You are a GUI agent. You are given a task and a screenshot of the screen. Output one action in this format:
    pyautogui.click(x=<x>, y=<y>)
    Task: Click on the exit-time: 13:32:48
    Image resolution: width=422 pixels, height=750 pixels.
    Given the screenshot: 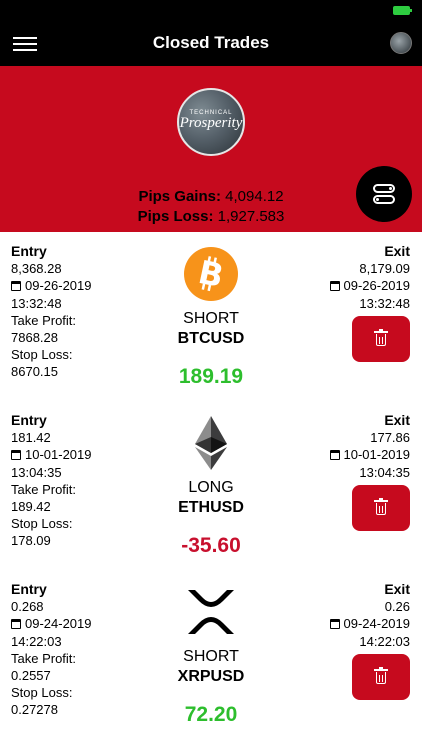 What is the action you would take?
    pyautogui.click(x=384, y=303)
    